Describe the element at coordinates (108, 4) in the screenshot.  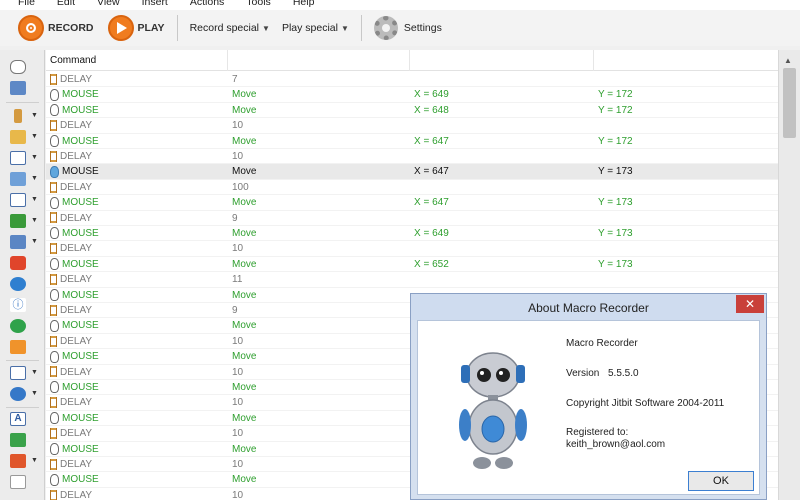
I see `menu-view: View` at that location.